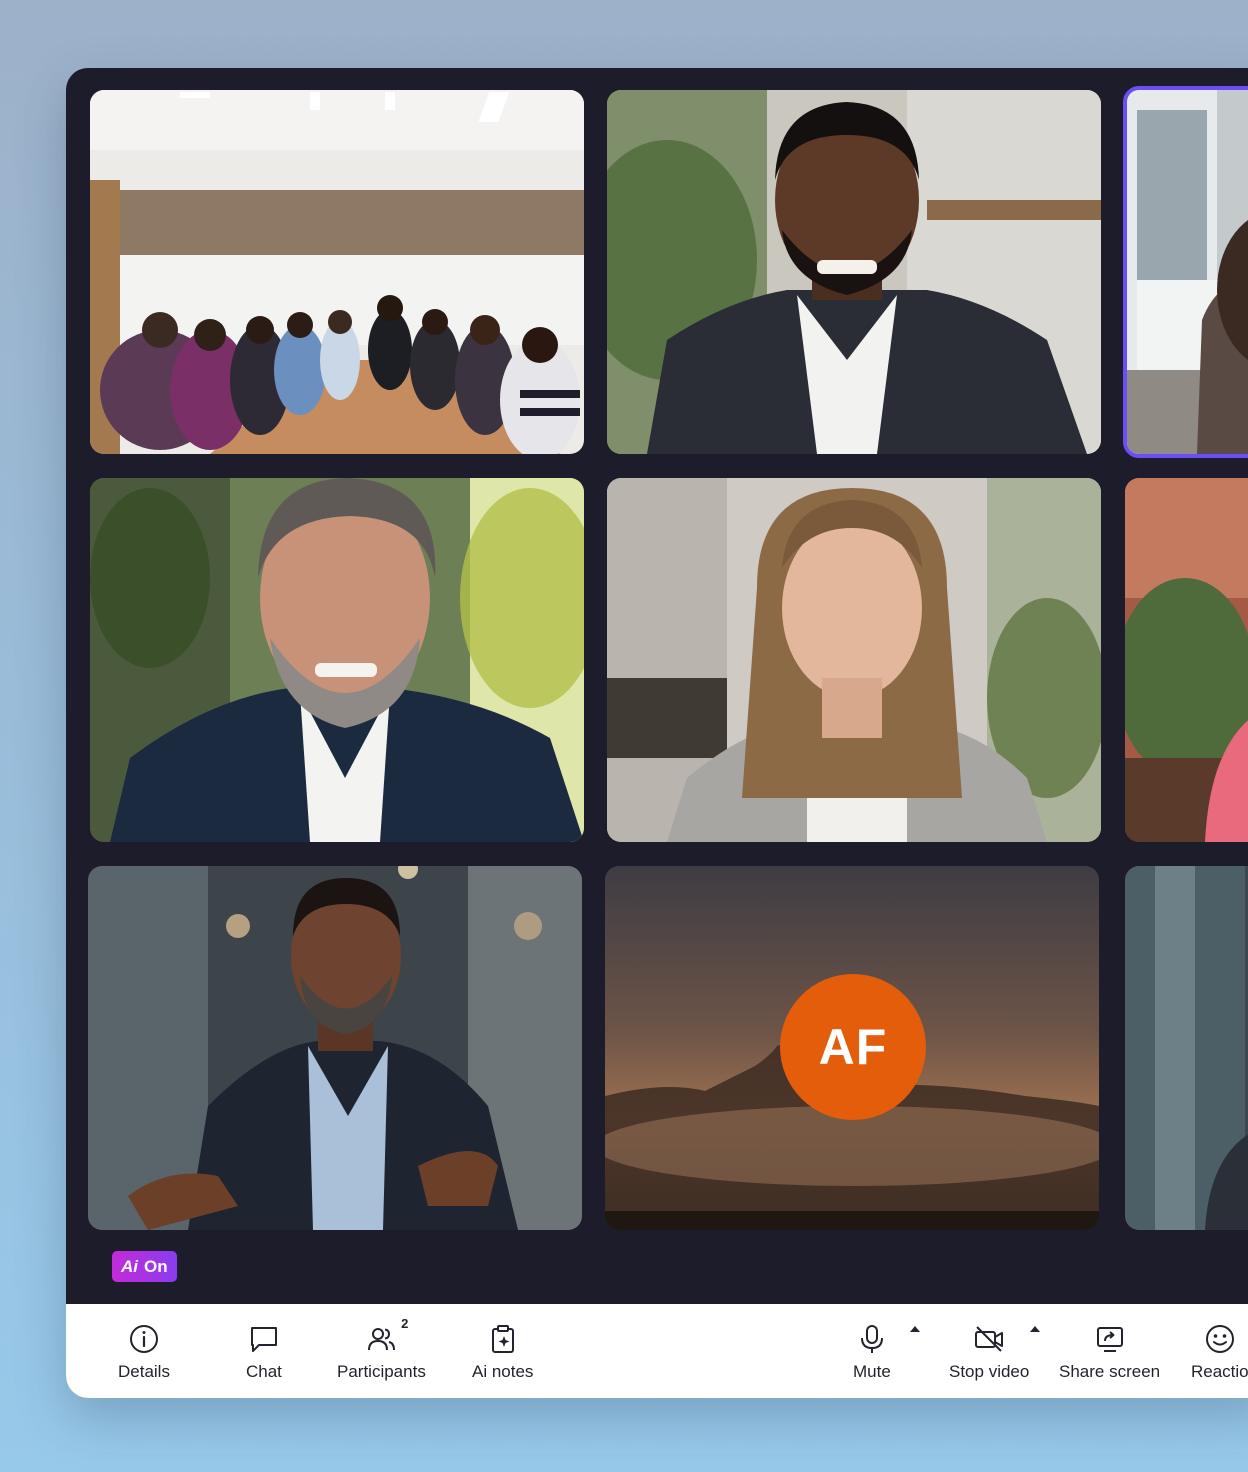  Describe the element at coordinates (503, 1371) in the screenshot. I see `ai-notes-label: Ai notes` at that location.